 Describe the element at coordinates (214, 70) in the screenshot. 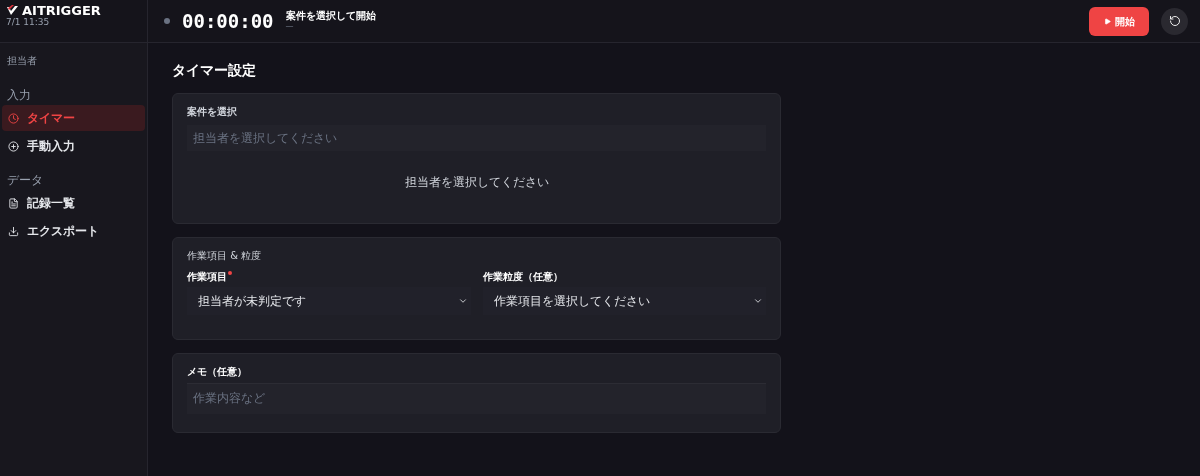

I see `page-title: タイマー設定` at that location.